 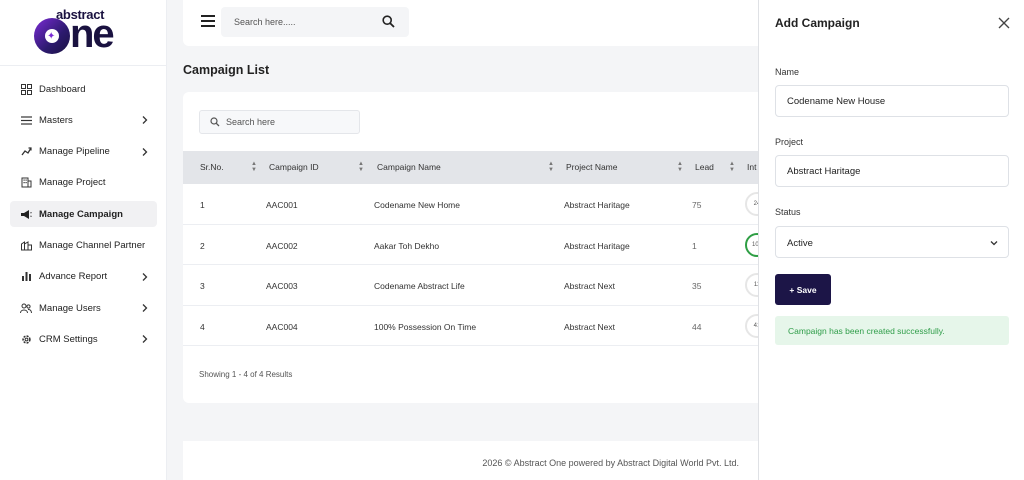 I want to click on column-header-int: Int, so click(x=751, y=167).